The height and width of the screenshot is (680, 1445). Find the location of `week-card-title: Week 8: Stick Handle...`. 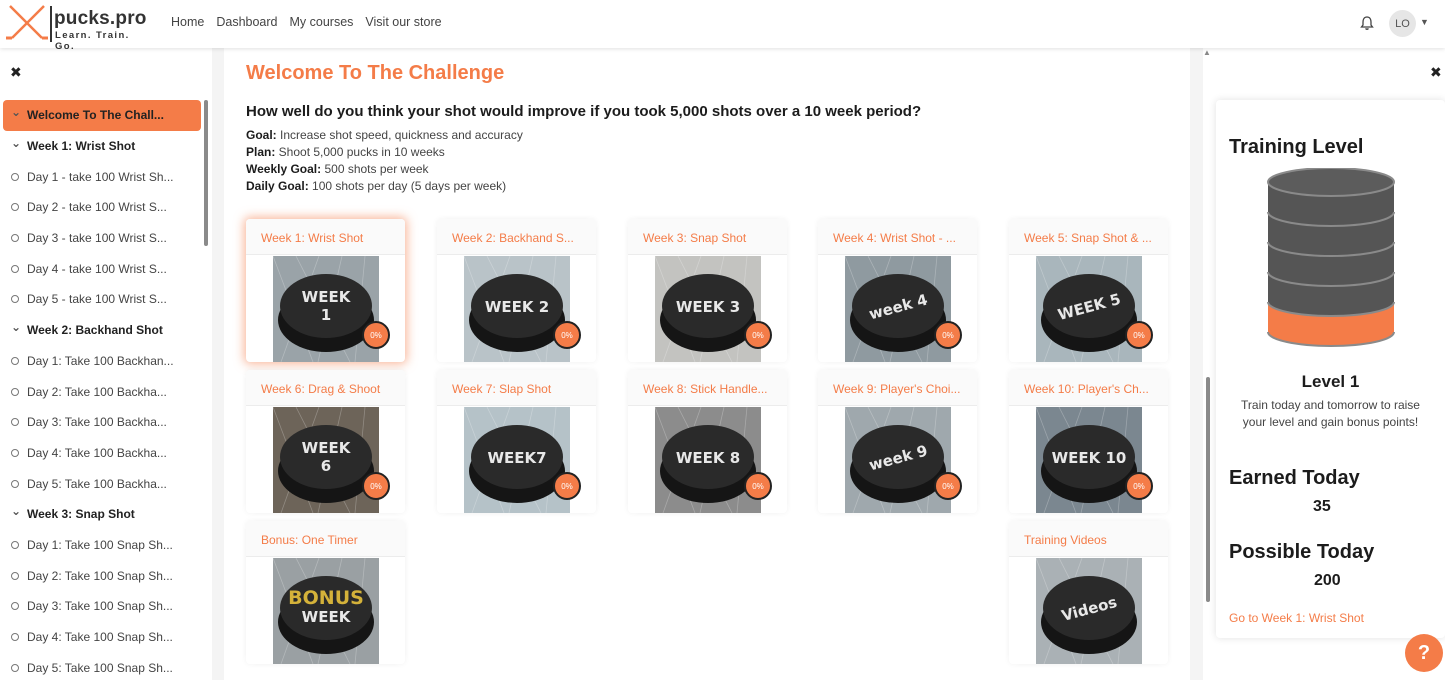

week-card-title: Week 8: Stick Handle... is located at coordinates (707, 388).